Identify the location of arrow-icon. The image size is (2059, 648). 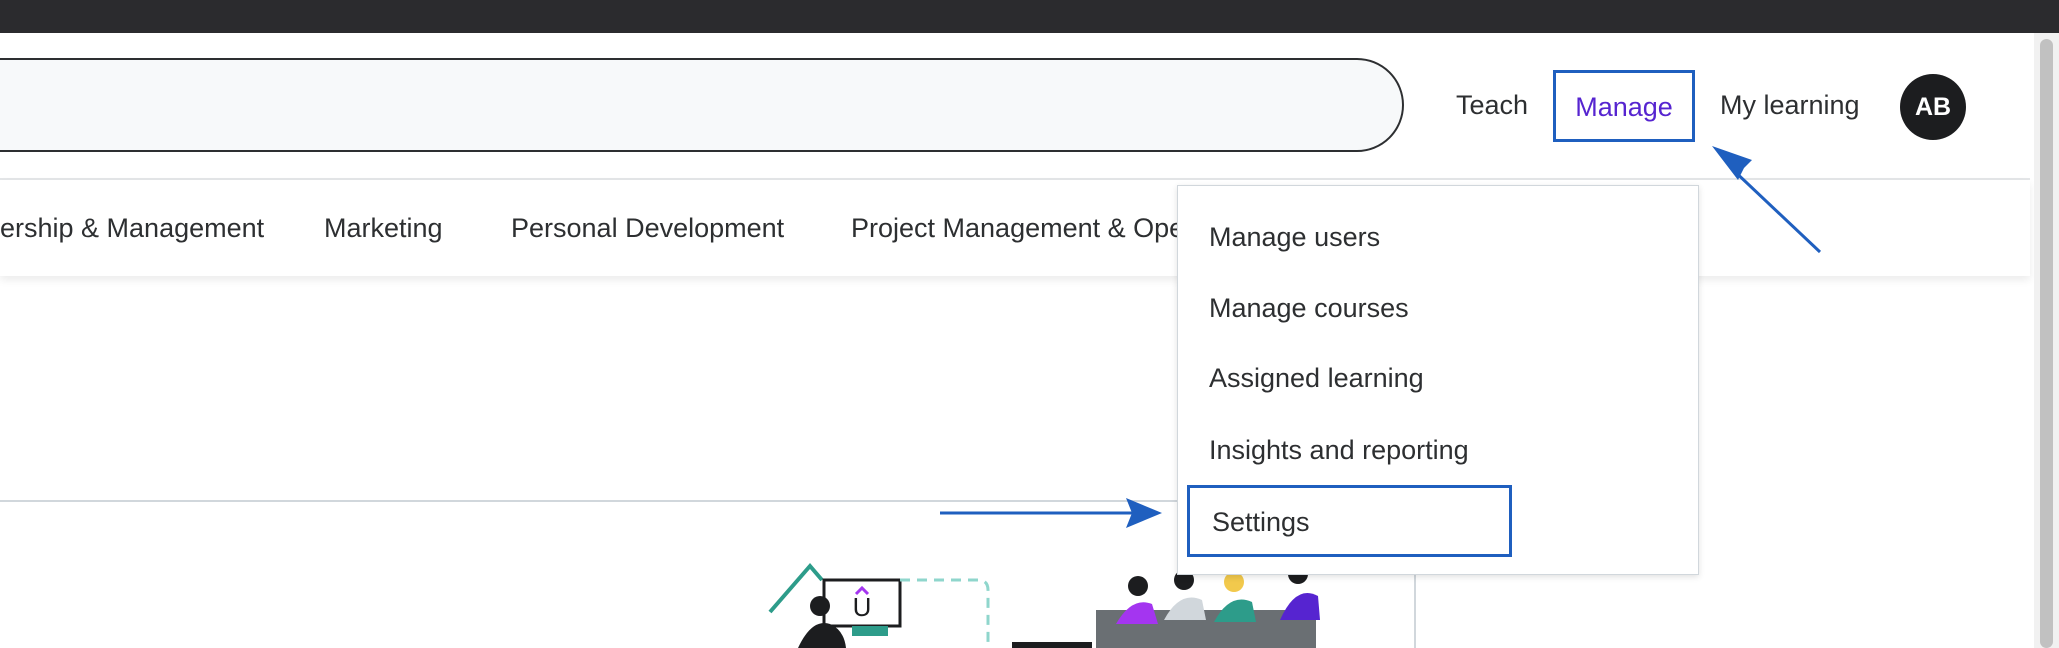
(1051, 513).